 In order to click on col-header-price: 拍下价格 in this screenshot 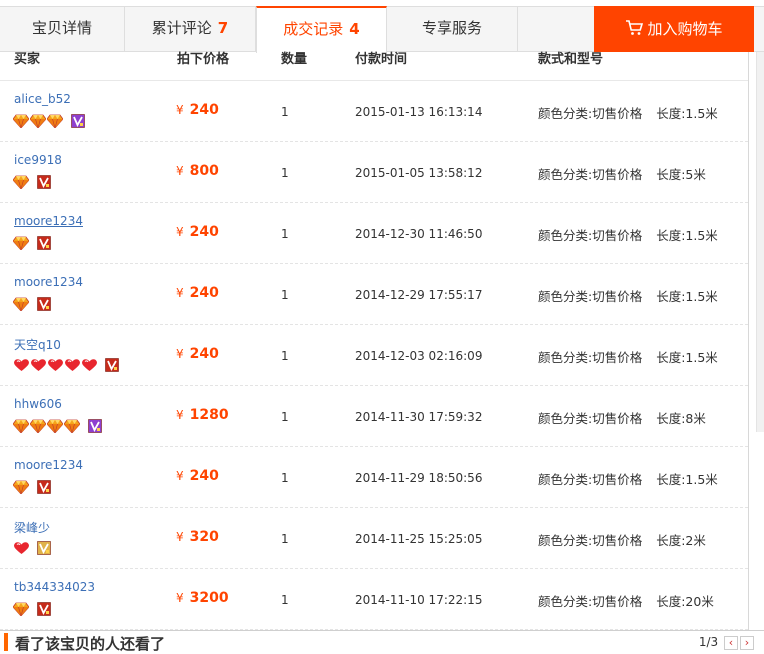, I will do `click(203, 59)`.